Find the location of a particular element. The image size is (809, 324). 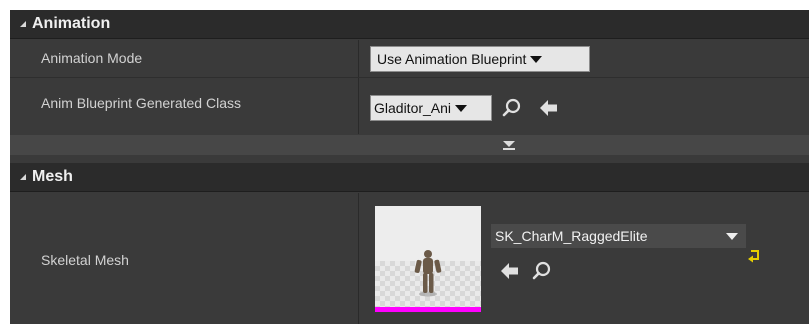

property-row-animation-mode: Animation Mode Use Animation Blueprint is located at coordinates (409, 58).